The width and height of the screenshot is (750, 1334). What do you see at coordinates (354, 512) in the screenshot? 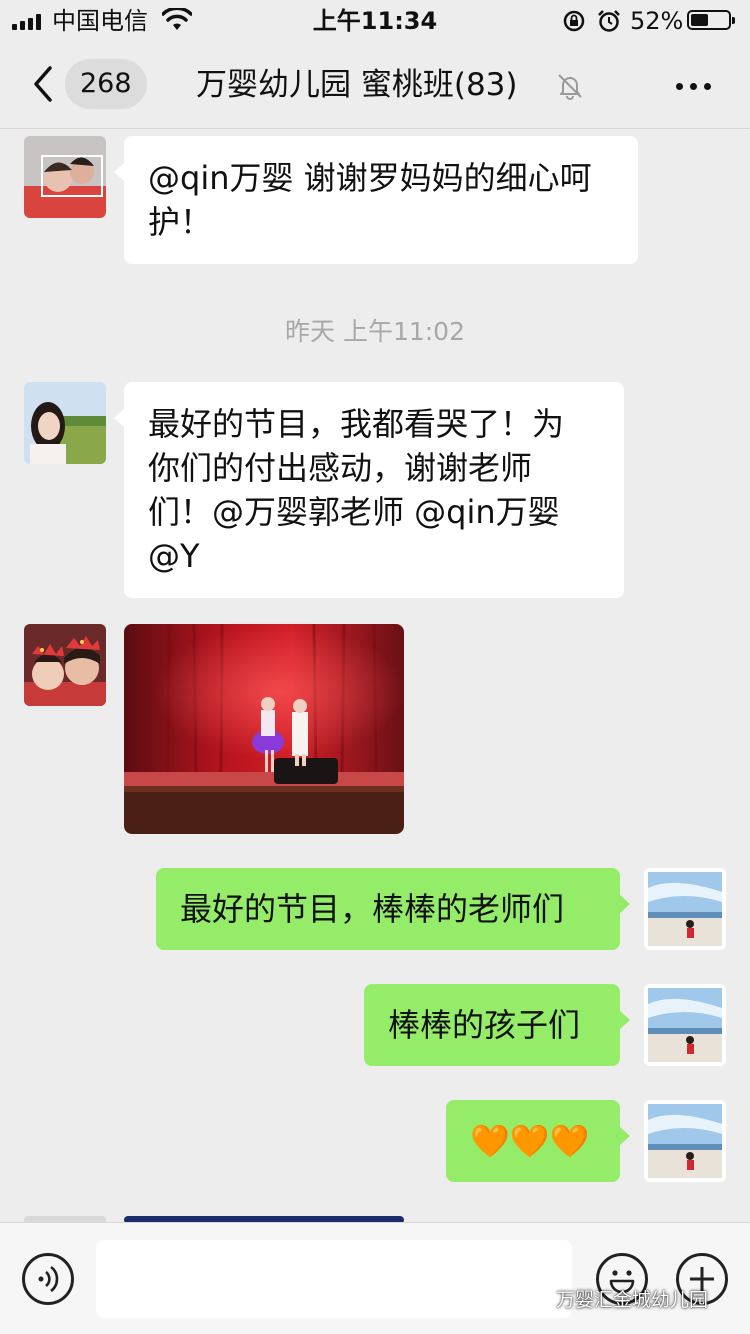
I see `message-text-line: 们！@万婴郭老师 @qin万婴` at bounding box center [354, 512].